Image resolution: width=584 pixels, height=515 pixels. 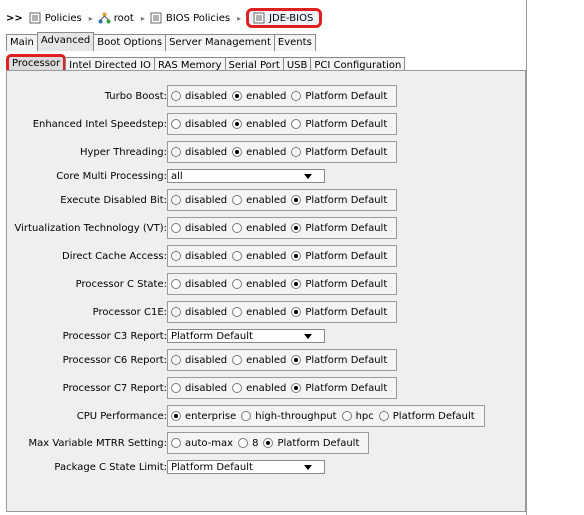 I want to click on radio-option-enterprise: enterprise, so click(x=203, y=416).